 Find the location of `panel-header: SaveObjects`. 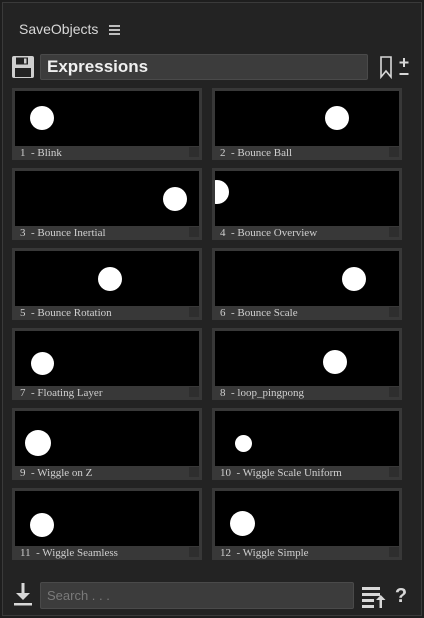

panel-header: SaveObjects is located at coordinates (212, 25).